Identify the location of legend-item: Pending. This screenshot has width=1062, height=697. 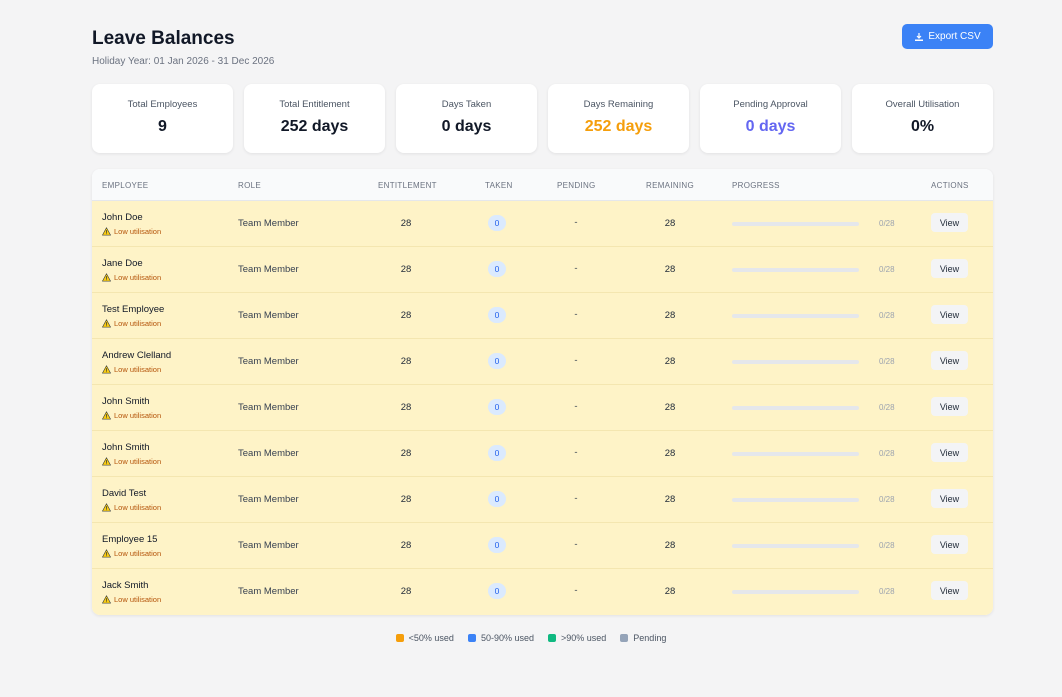
(643, 638).